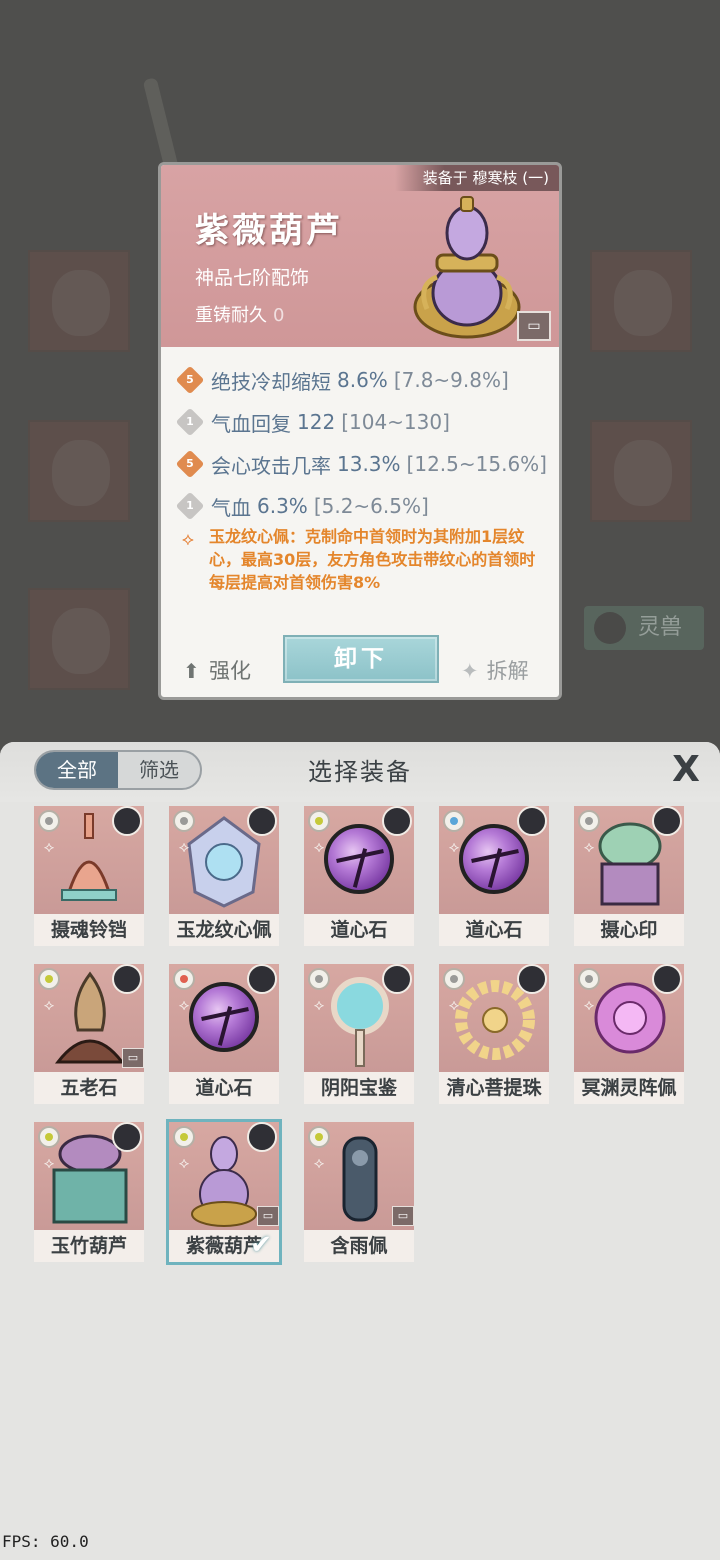 This screenshot has width=720, height=1560. Describe the element at coordinates (359, 1088) in the screenshot. I see `item-name: 阴阳宝鉴` at that location.